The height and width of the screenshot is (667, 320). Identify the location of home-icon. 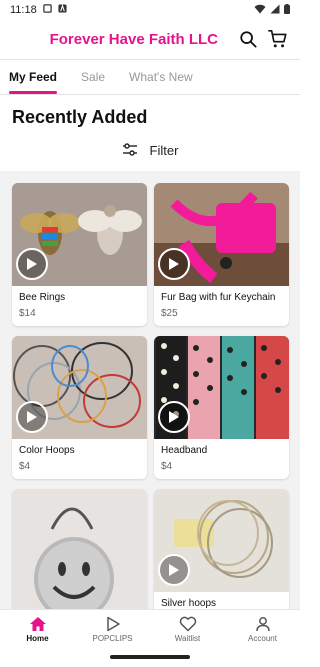
(37, 624).